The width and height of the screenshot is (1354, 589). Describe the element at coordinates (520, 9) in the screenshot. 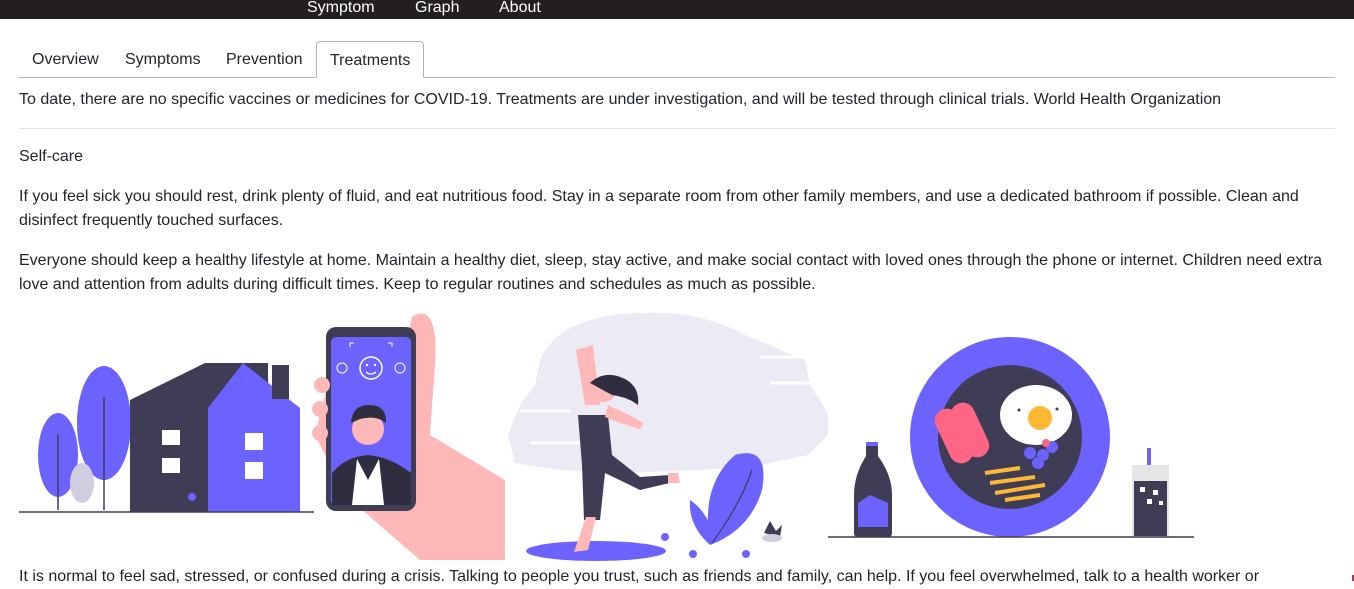

I see `nav-about: About` at that location.